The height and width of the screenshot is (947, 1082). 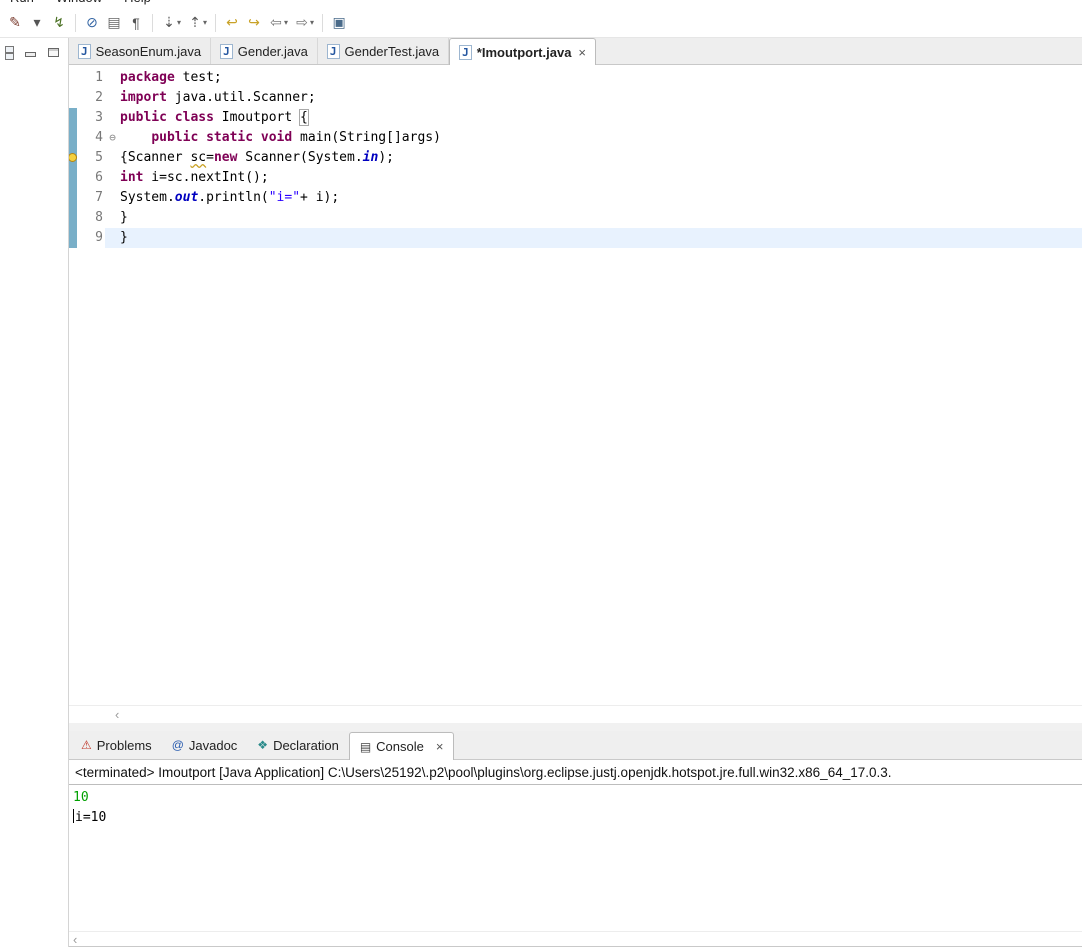 I want to click on code-line: 6 int i=sc.nextInt();, so click(x=575, y=178).